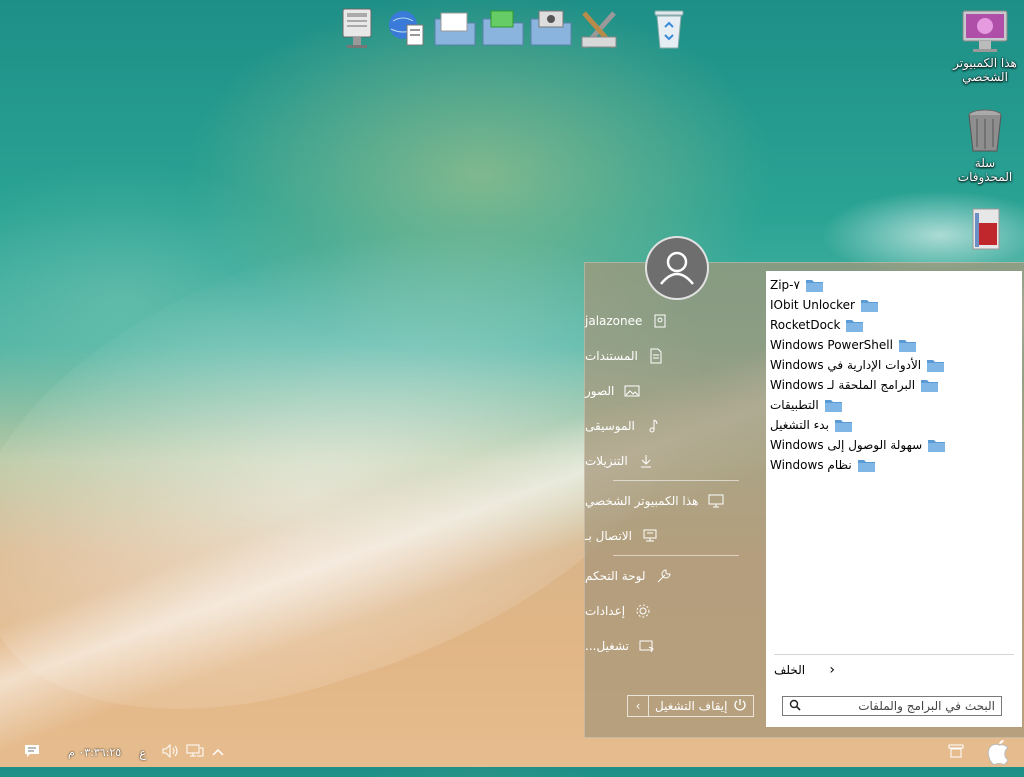 The height and width of the screenshot is (777, 1024). Describe the element at coordinates (832, 670) in the screenshot. I see `chevron-left-icon: ‹` at that location.